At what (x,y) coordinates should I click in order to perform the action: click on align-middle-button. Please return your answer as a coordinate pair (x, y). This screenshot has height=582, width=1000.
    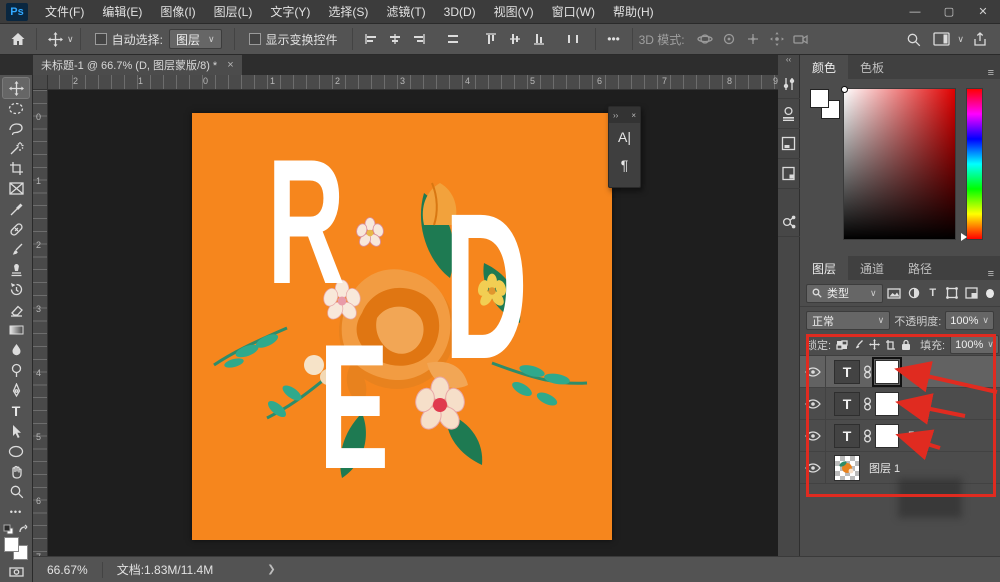
    Looking at the image, I should click on (515, 39).